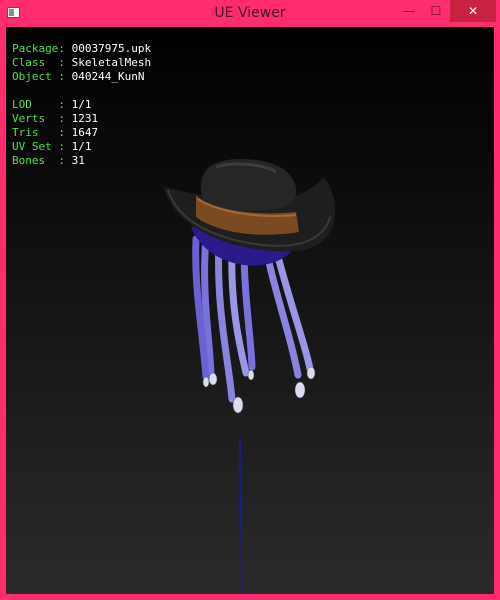  Describe the element at coordinates (436, 11) in the screenshot. I see `maximize-button: ☐` at that location.